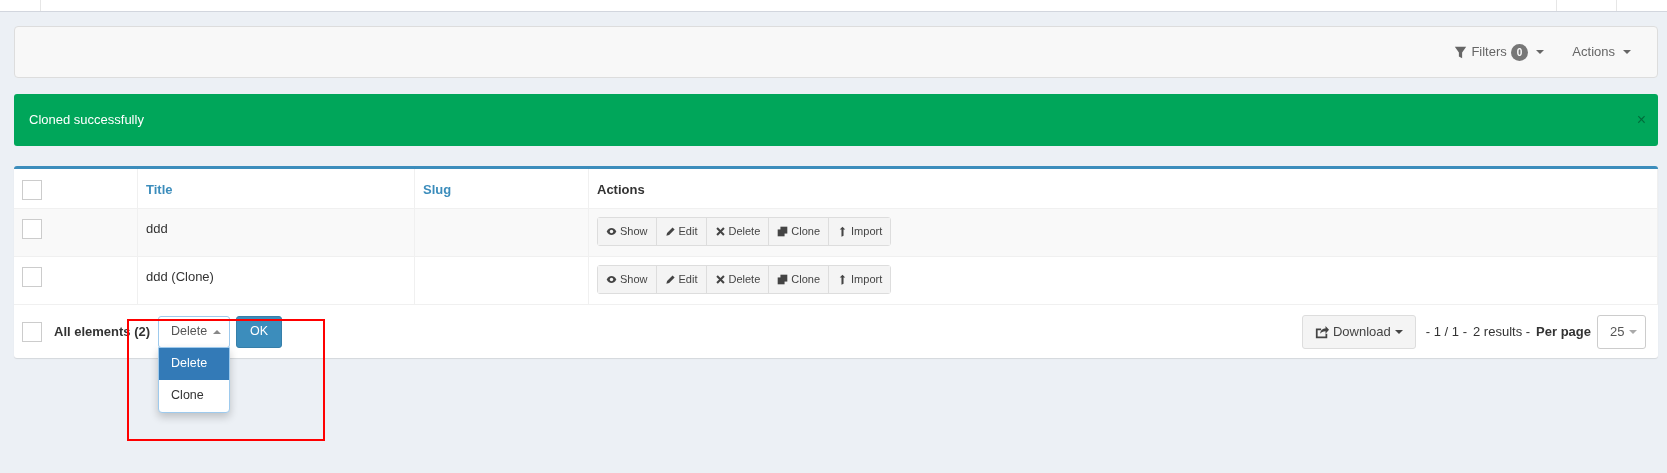 This screenshot has width=1667, height=473. Describe the element at coordinates (159, 189) in the screenshot. I see `column-header: Title` at that location.